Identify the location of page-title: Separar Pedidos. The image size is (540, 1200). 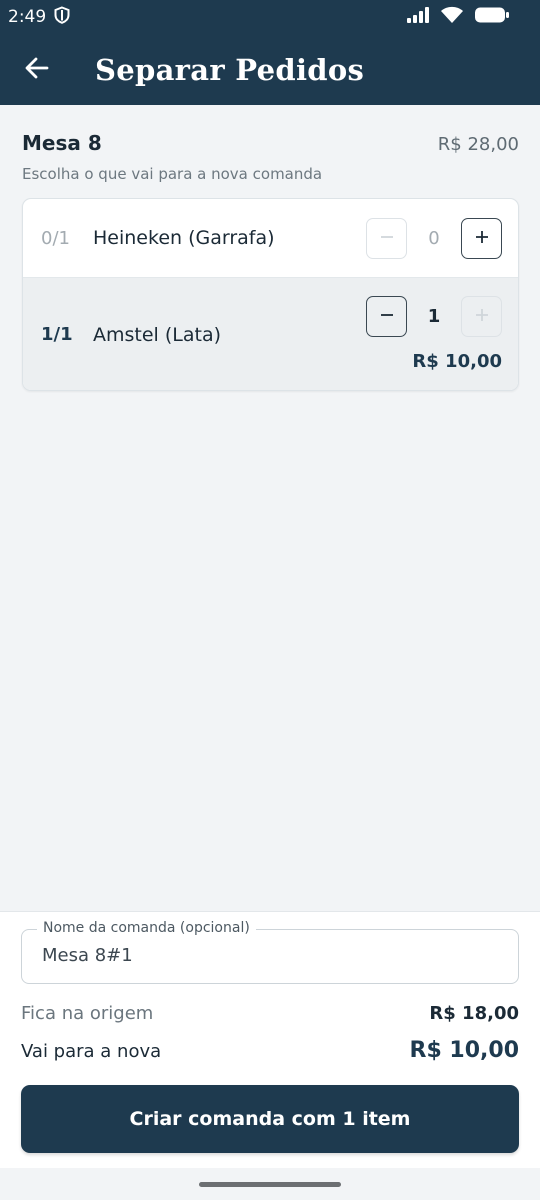
(230, 69).